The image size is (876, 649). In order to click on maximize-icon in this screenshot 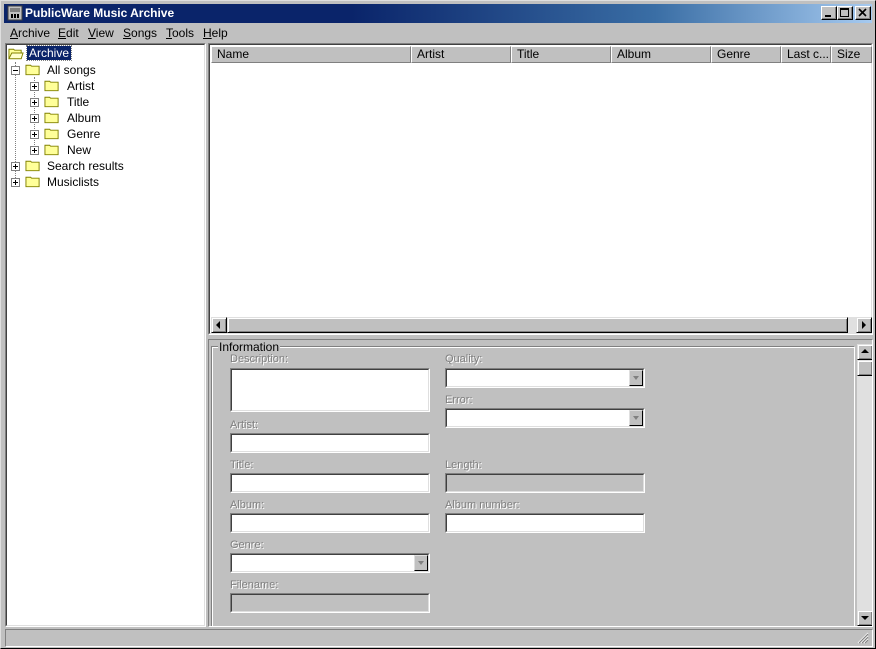, I will do `click(844, 12)`.